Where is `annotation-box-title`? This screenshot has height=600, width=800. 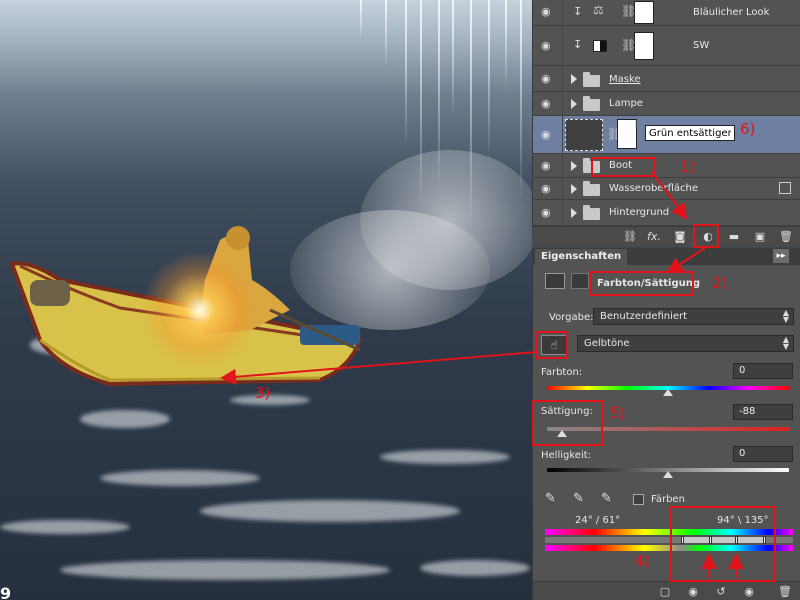 annotation-box-title is located at coordinates (642, 283).